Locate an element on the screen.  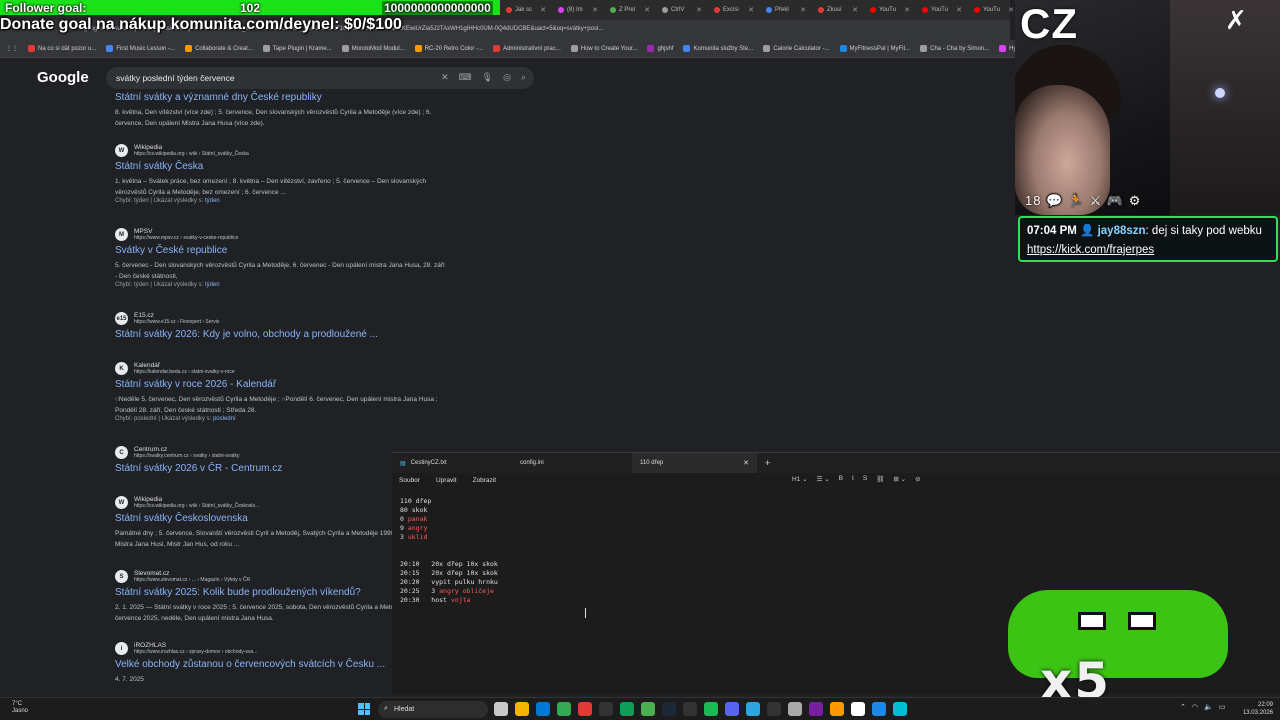
wifi-icon: ◠ is located at coordinates (1195, 707).